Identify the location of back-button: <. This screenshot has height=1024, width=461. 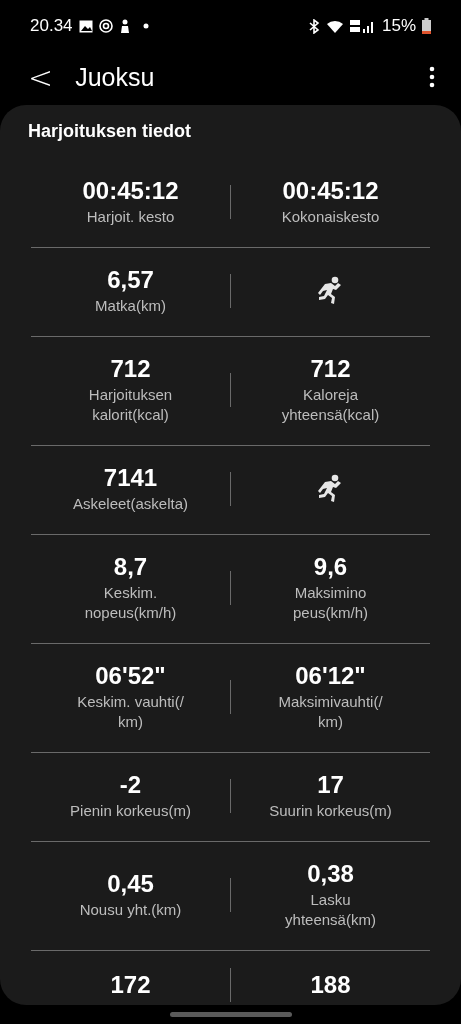
(41, 77).